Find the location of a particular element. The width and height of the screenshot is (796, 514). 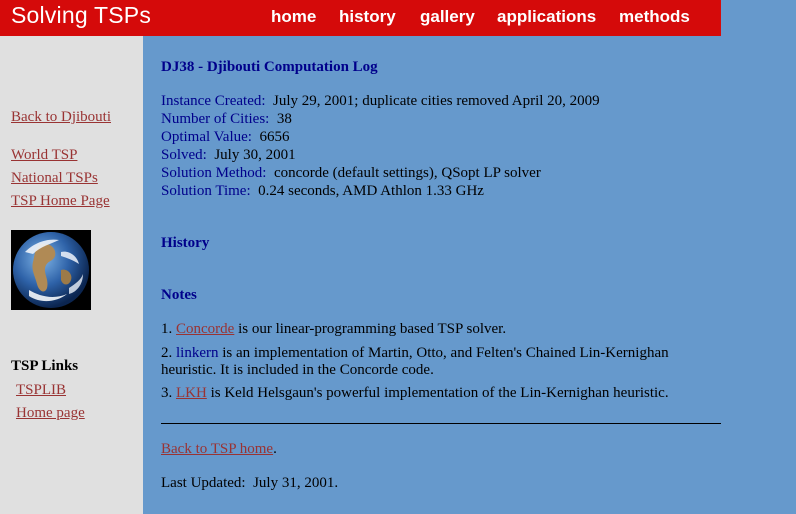

nav-methods: methods is located at coordinates (654, 17).